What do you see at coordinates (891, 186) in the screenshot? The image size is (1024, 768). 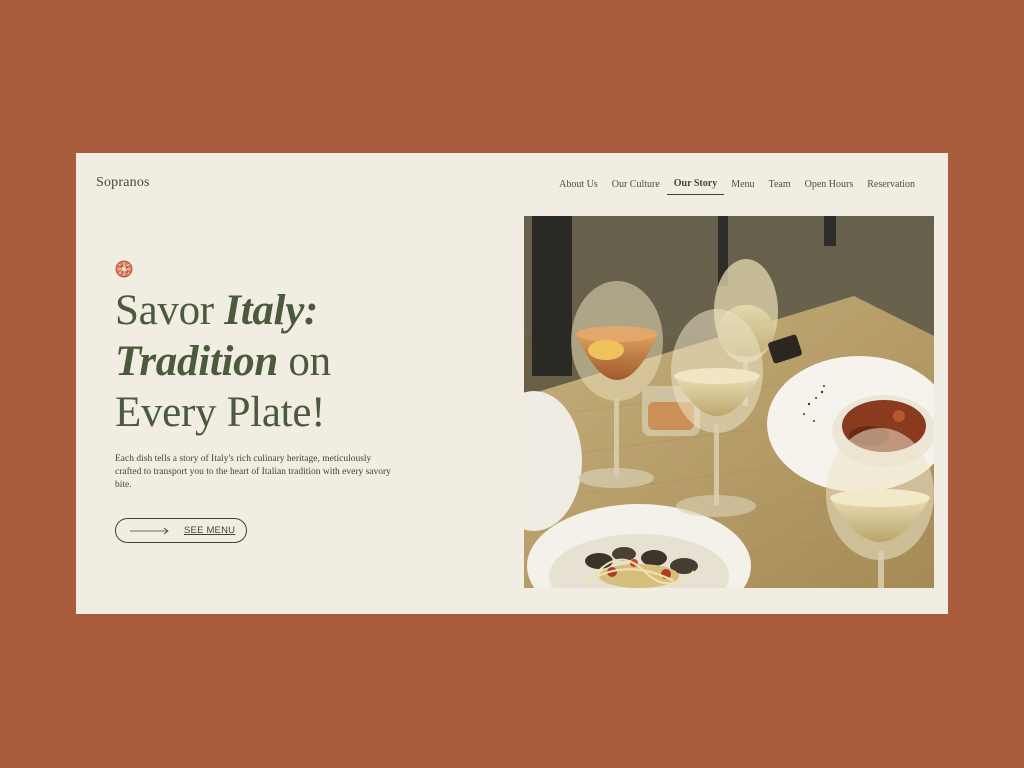 I see `nav-reservation: Reservation` at bounding box center [891, 186].